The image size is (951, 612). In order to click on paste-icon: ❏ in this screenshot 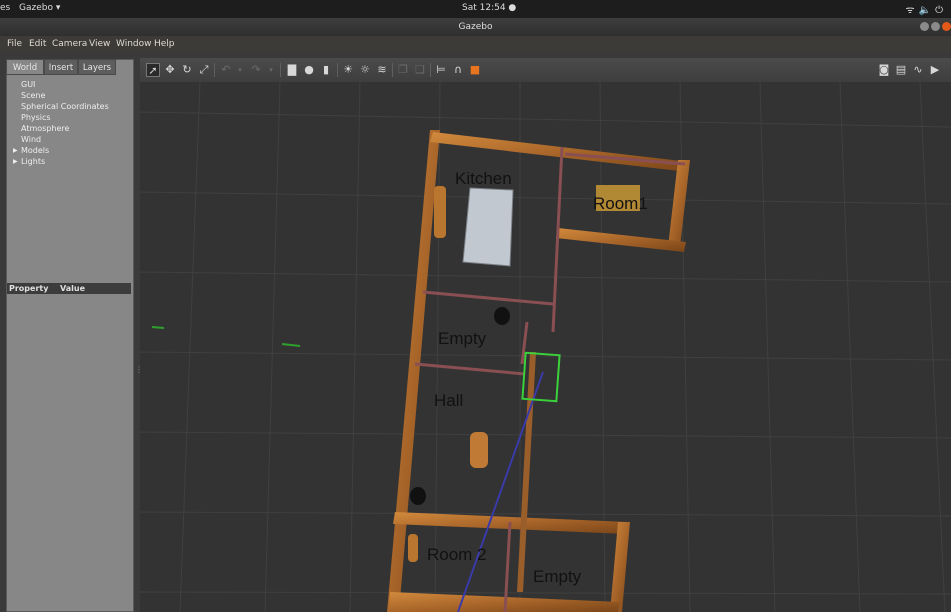, I will do `click(420, 70)`.